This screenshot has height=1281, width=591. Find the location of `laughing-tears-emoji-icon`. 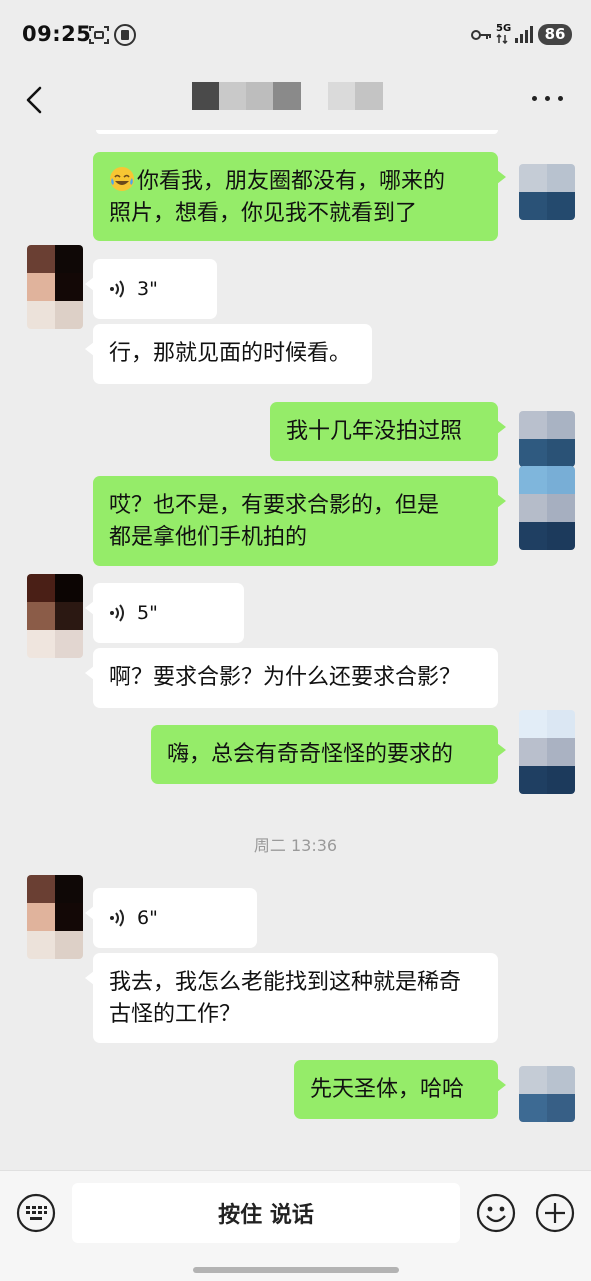

laughing-tears-emoji-icon is located at coordinates (122, 179).